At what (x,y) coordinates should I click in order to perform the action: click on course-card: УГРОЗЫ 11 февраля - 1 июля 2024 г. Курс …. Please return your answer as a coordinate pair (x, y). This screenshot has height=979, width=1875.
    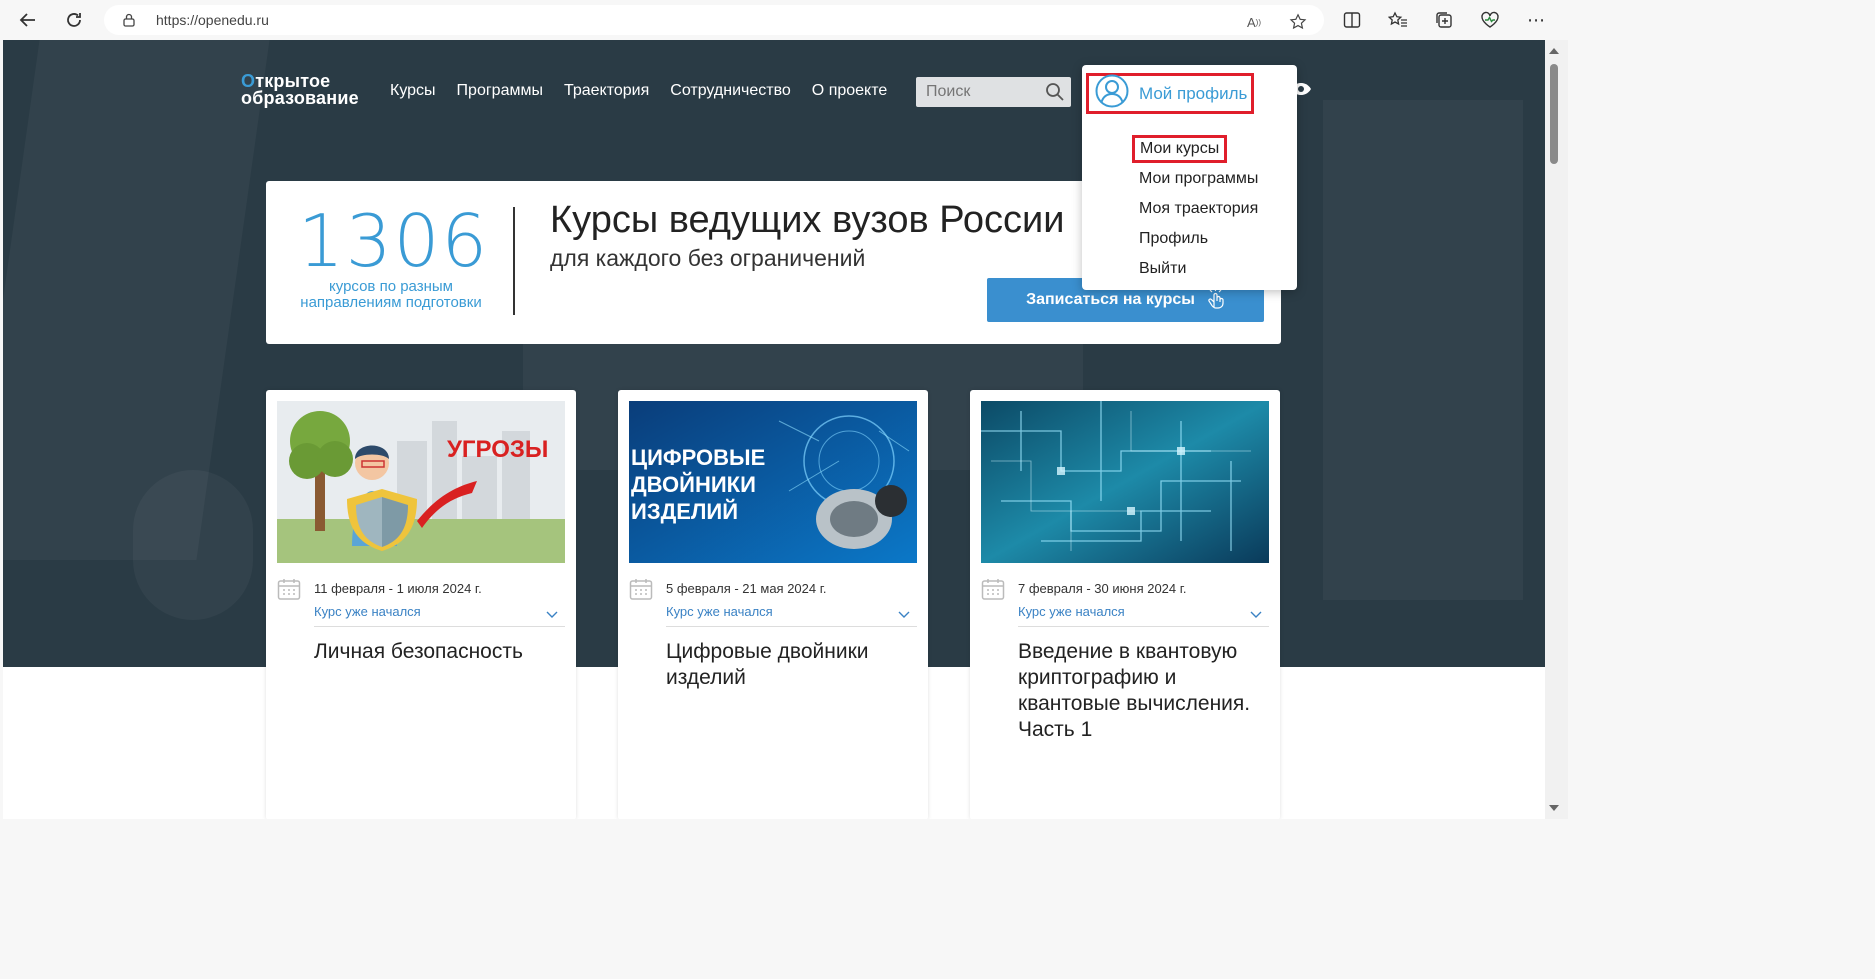
    Looking at the image, I should click on (421, 604).